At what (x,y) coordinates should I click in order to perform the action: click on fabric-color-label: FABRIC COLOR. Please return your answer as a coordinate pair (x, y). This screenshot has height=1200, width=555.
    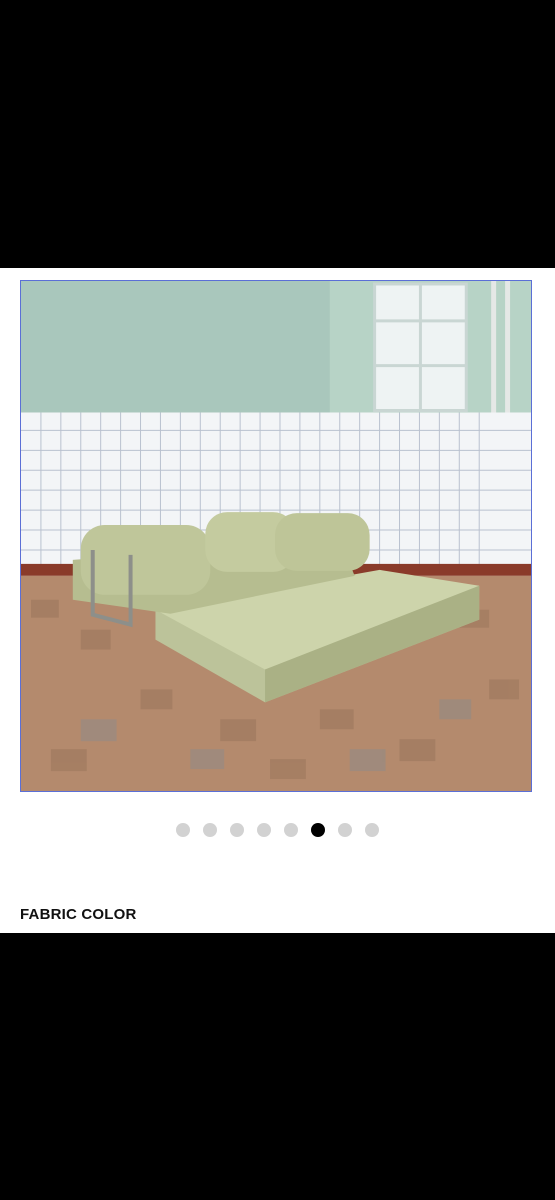
    Looking at the image, I should click on (78, 914).